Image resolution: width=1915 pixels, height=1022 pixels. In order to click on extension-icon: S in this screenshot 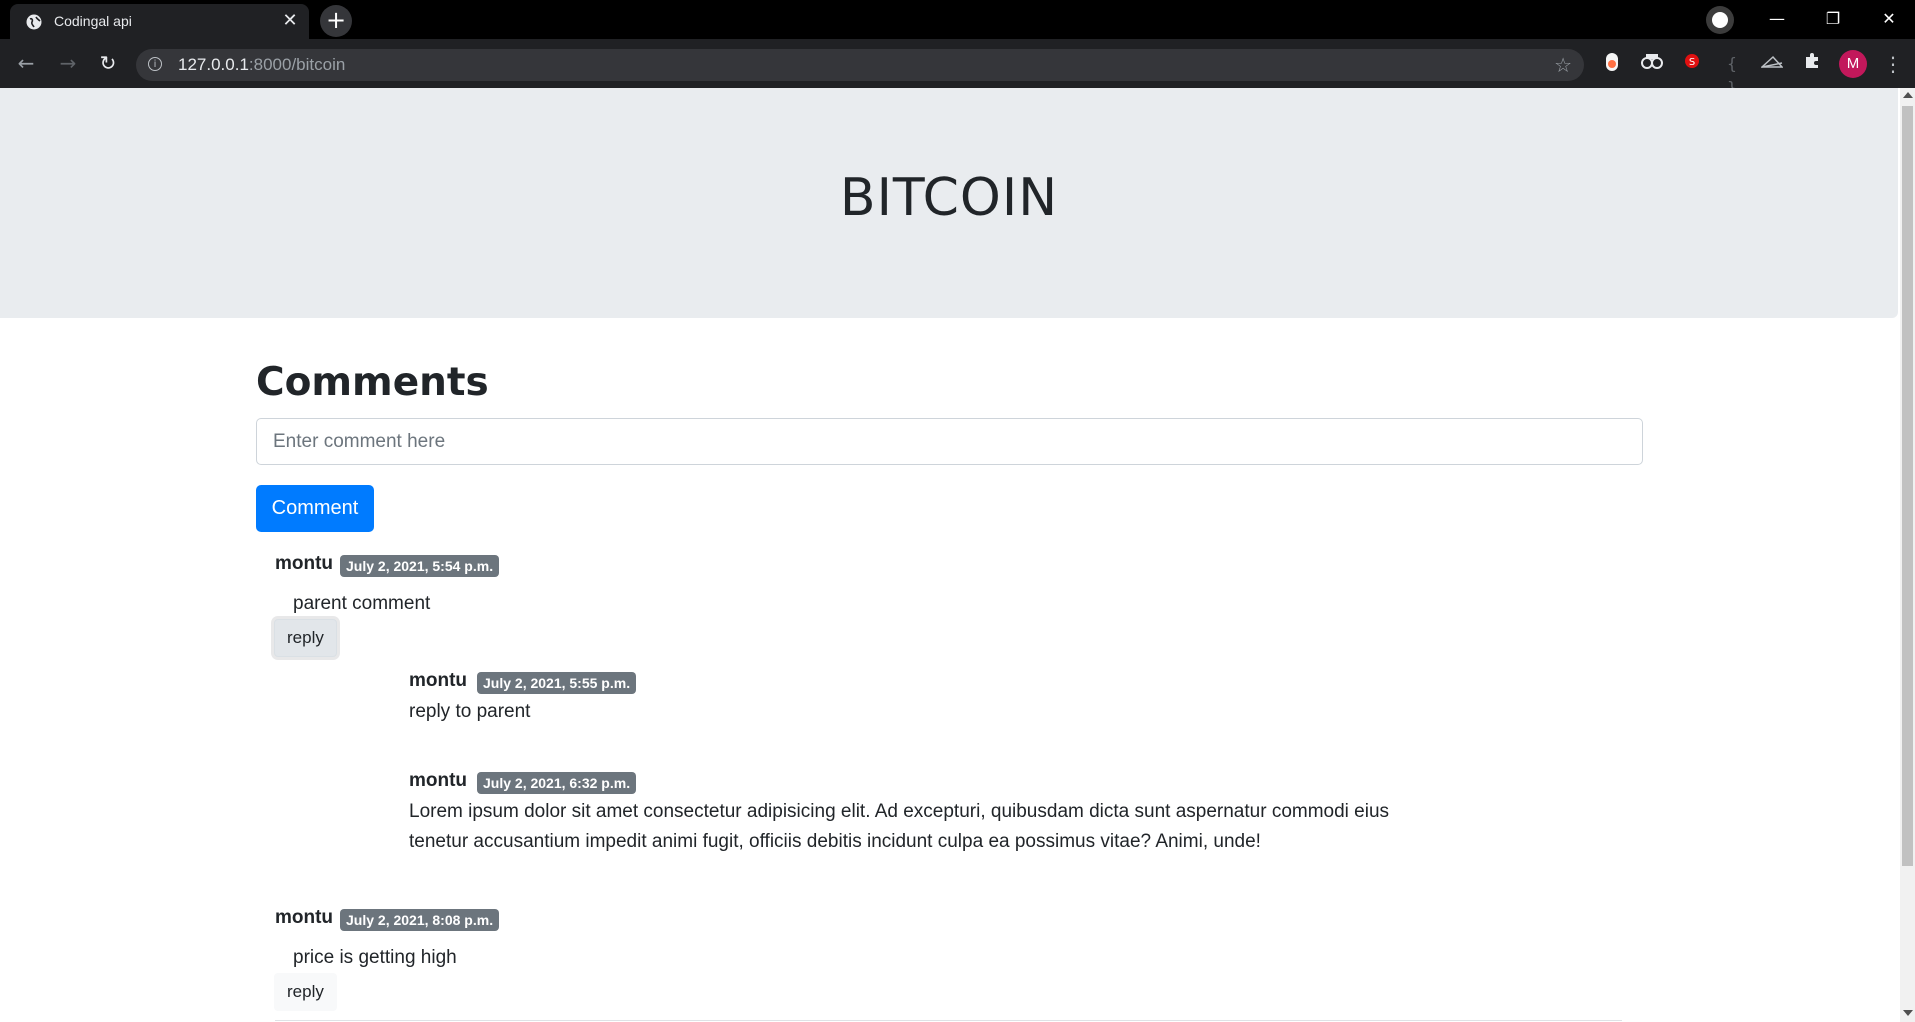, I will do `click(1692, 64)`.